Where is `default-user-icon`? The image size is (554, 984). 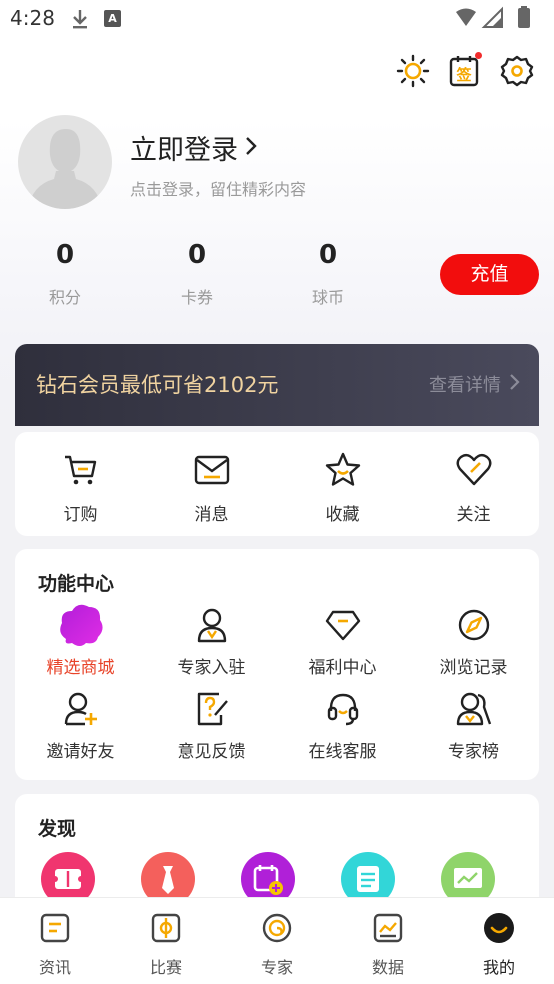 default-user-icon is located at coordinates (65, 169).